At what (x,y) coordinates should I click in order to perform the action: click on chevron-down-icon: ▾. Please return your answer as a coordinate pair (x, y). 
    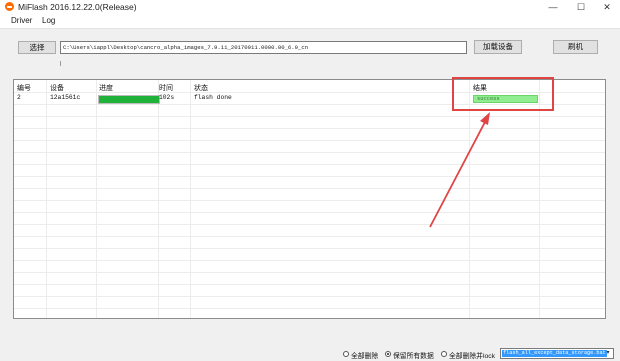
    Looking at the image, I should click on (608, 353).